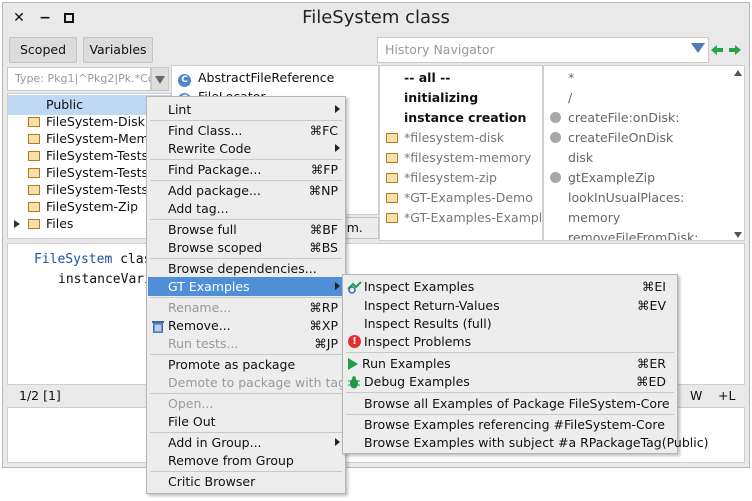 This screenshot has width=752, height=501. What do you see at coordinates (246, 343) in the screenshot?
I see `menu-item-run-tests: Run tests... ⌘JP` at bounding box center [246, 343].